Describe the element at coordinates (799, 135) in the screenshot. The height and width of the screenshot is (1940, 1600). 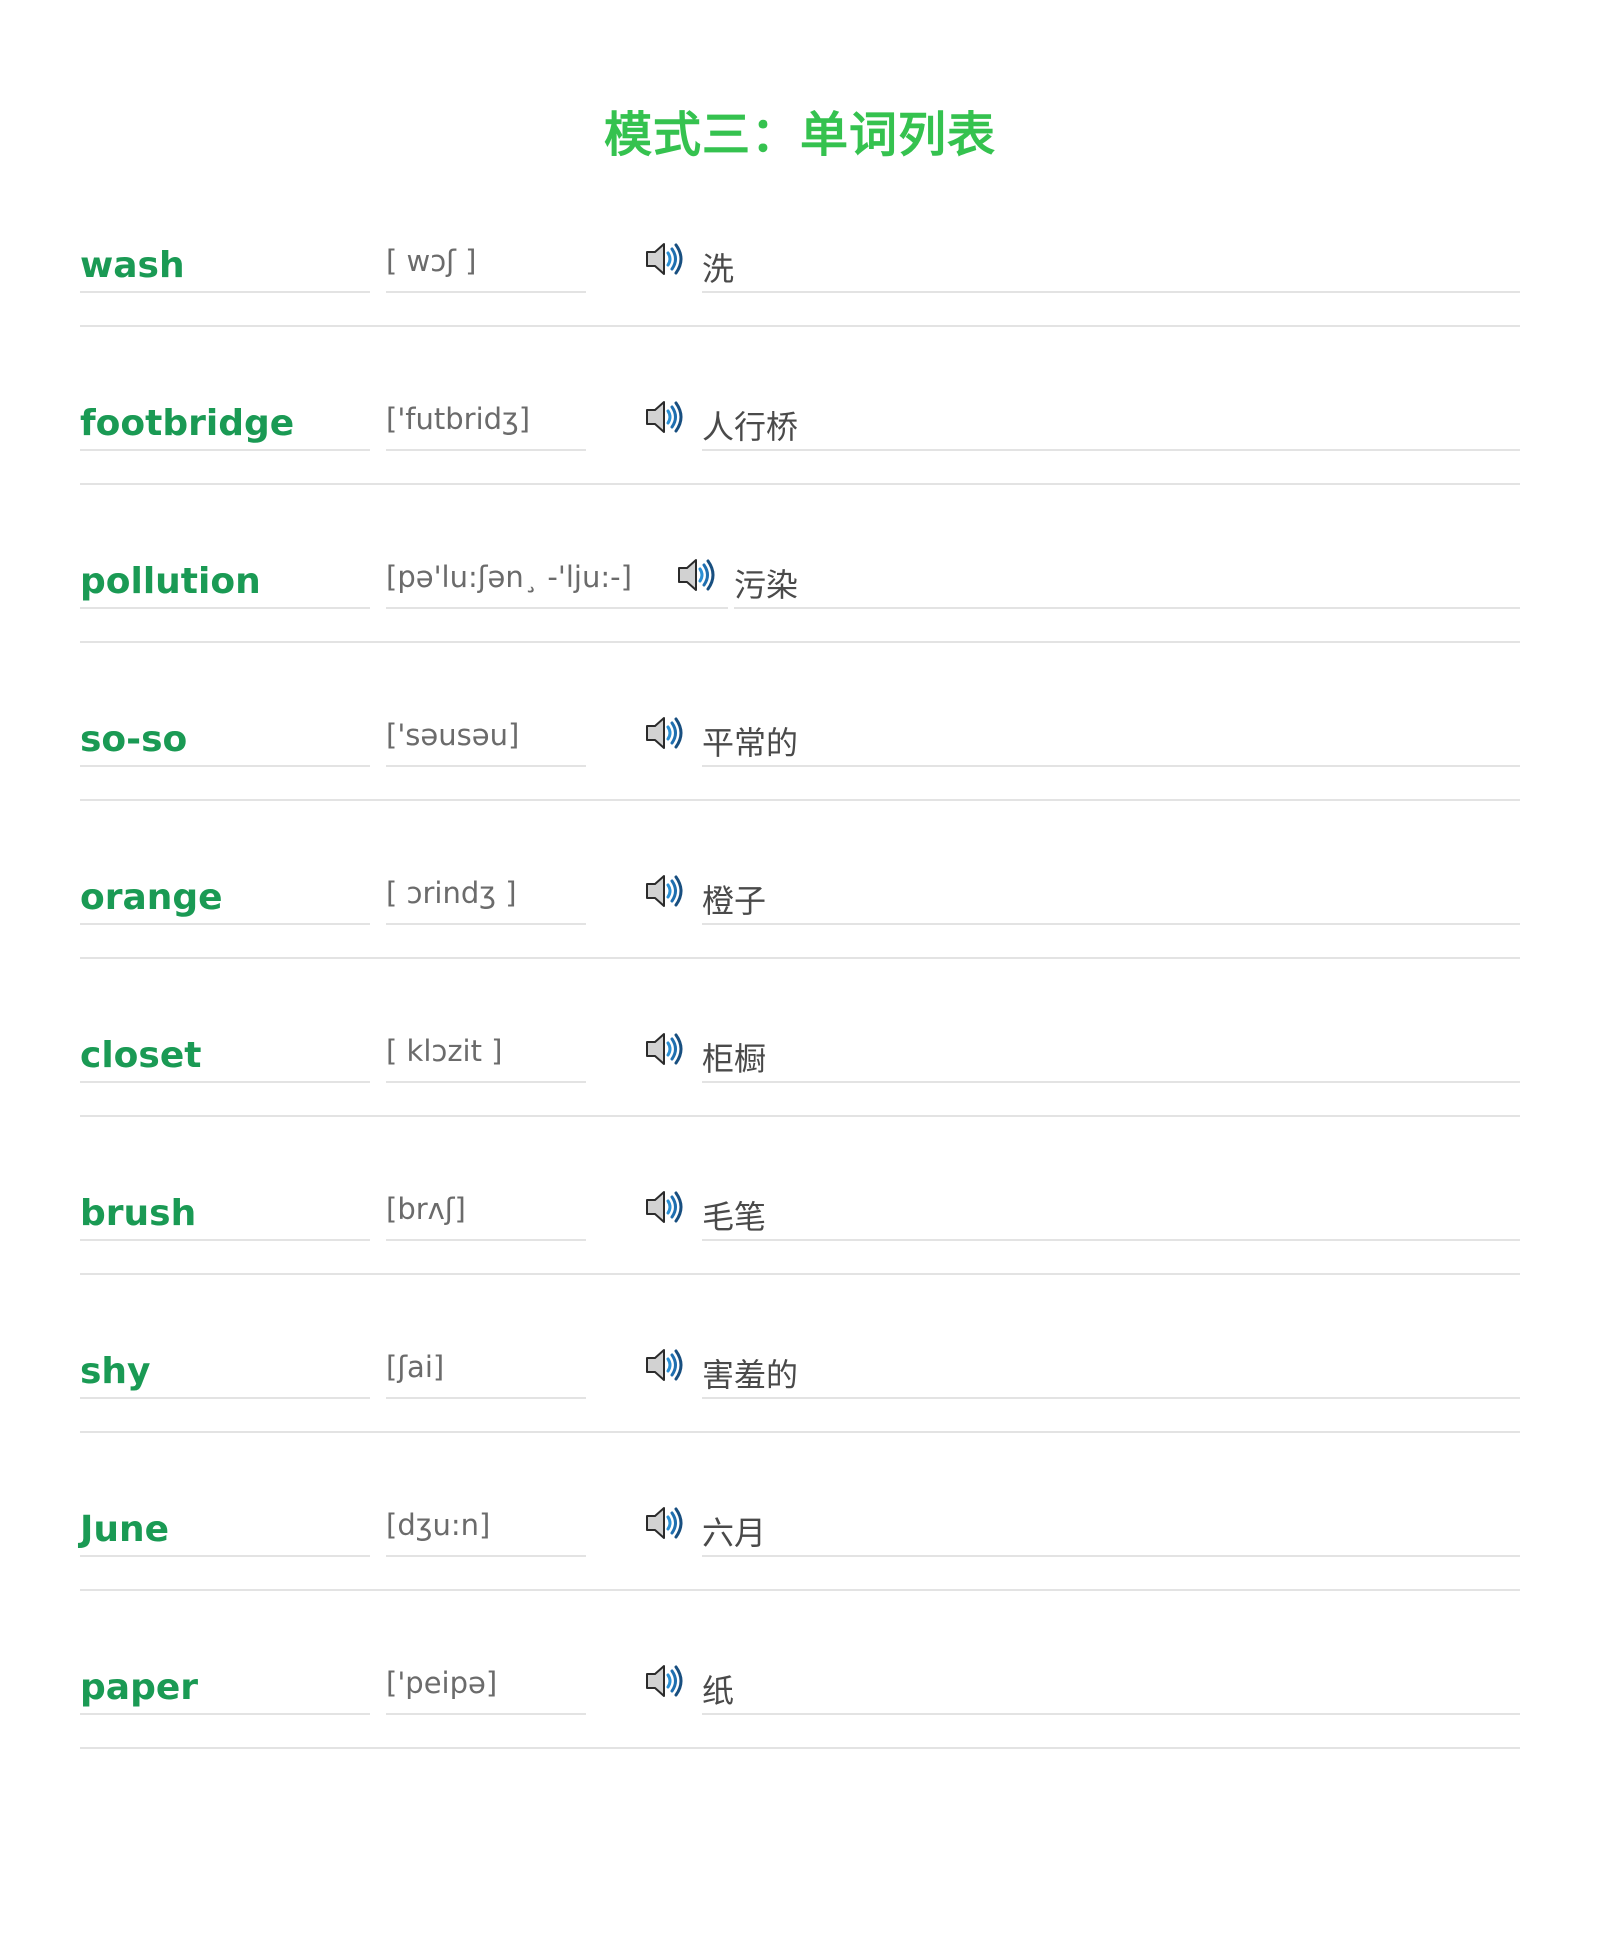
I see `page-title: 模式三：单词列表` at that location.